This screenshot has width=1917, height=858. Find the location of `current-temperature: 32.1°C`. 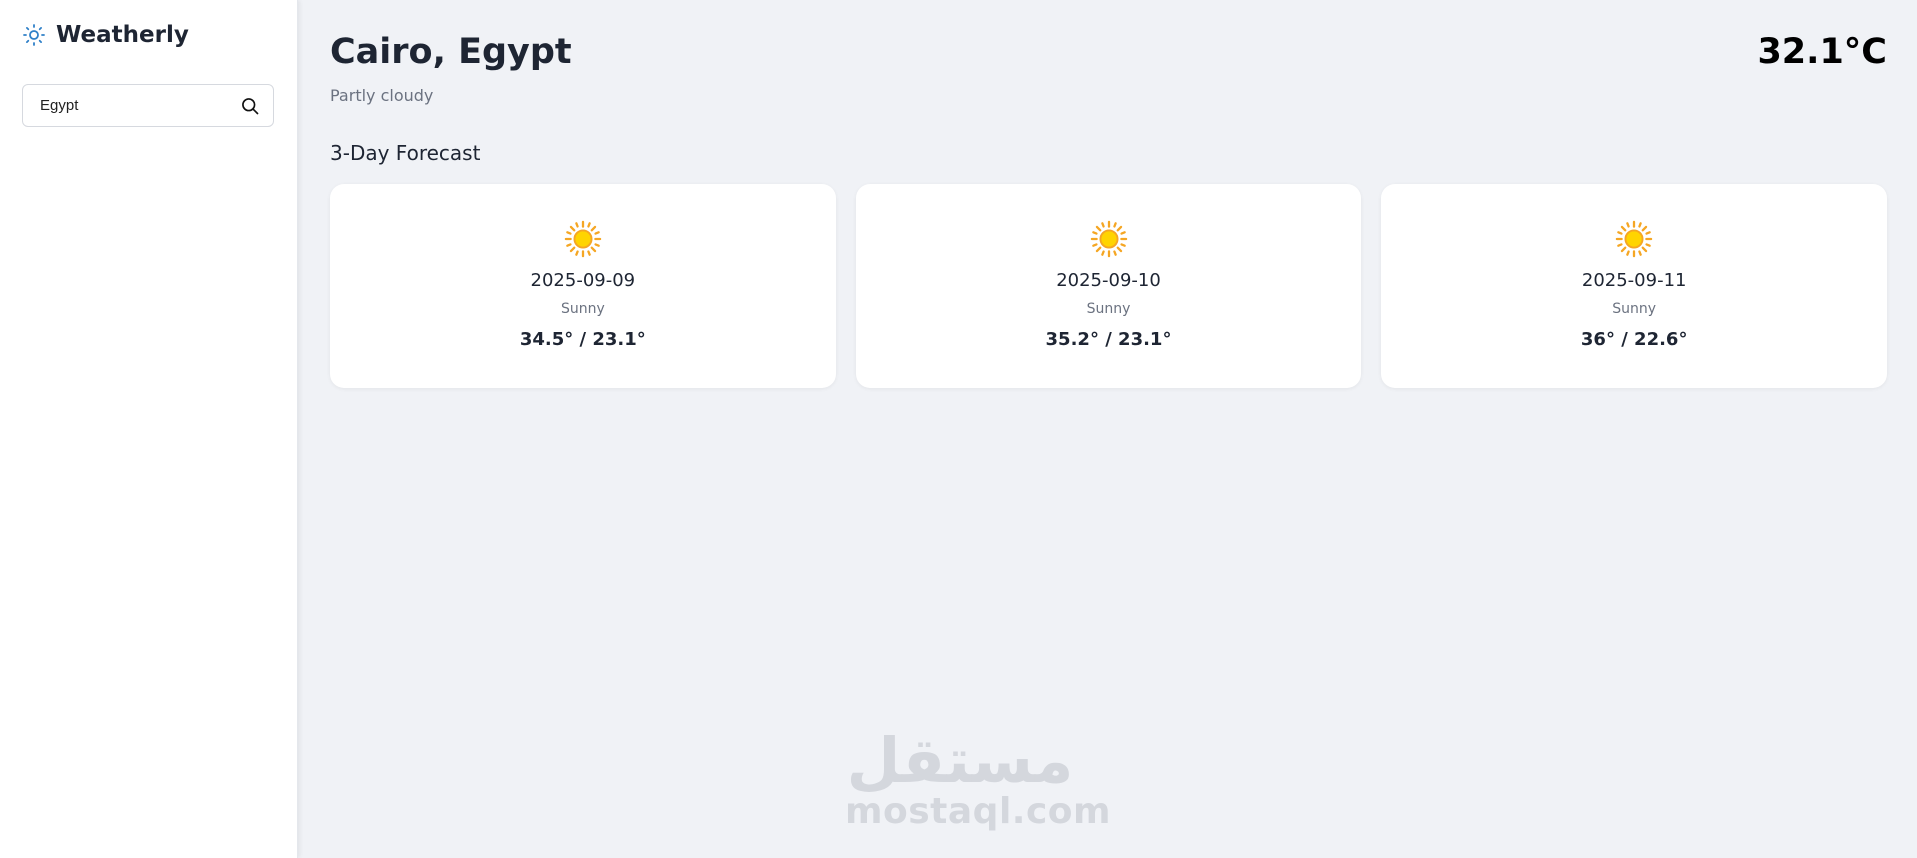

current-temperature: 32.1°C is located at coordinates (1822, 52).